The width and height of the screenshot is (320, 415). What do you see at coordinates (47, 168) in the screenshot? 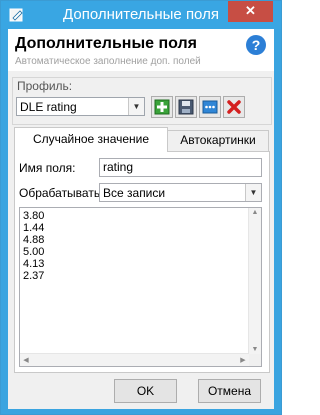
I see `field-name-label: Имя поля:` at bounding box center [47, 168].